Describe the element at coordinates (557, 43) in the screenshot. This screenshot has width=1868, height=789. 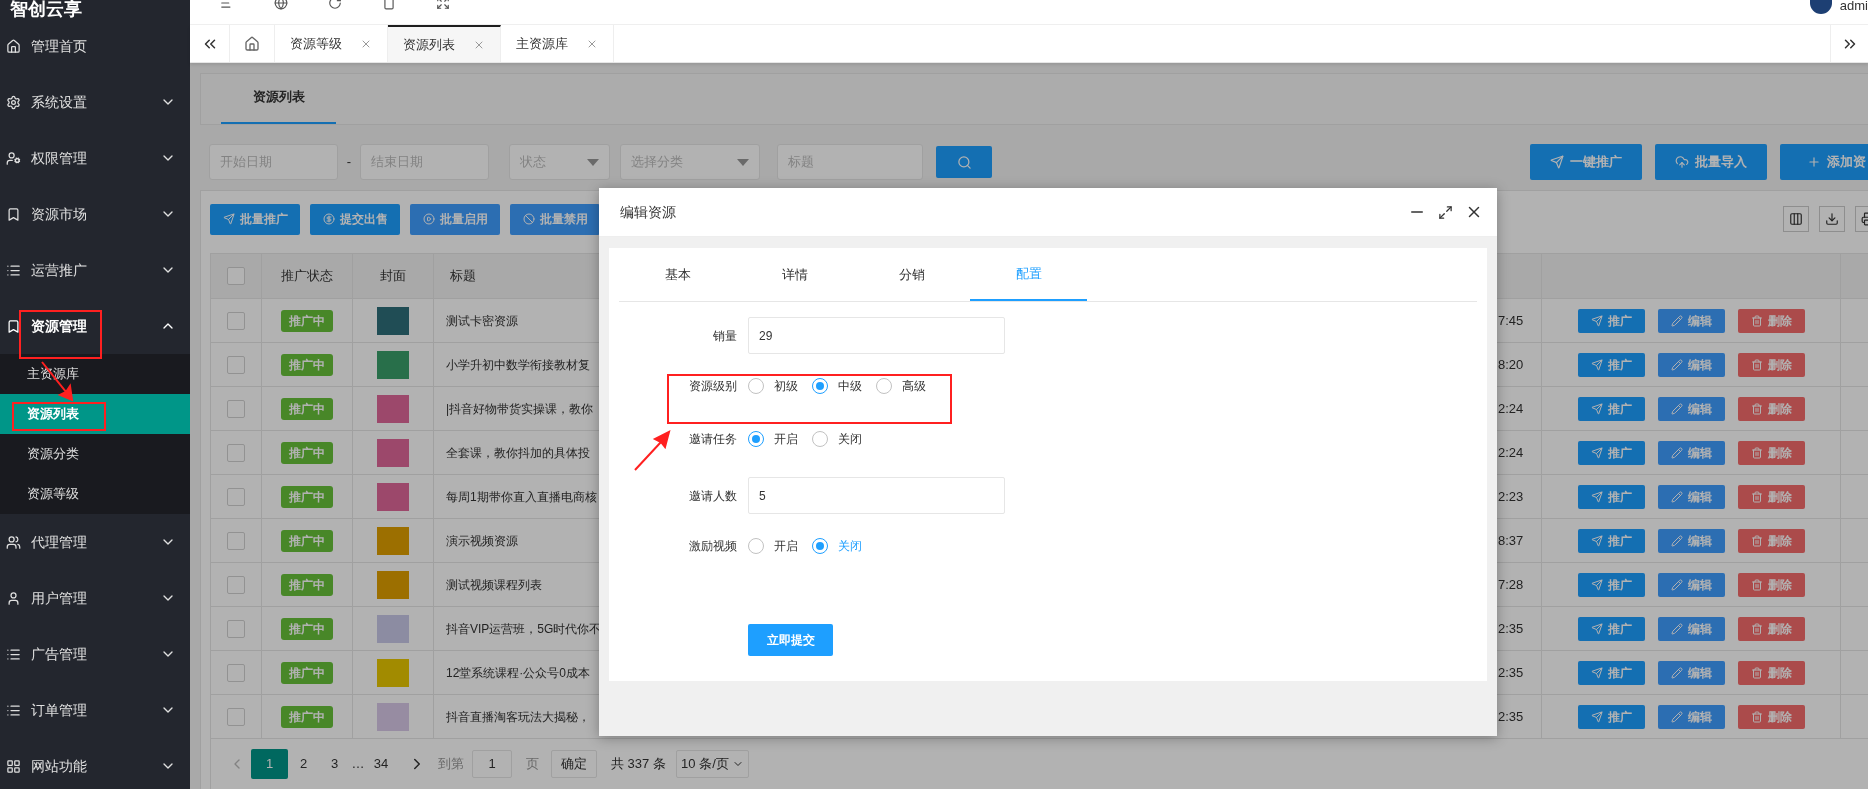
I see `page-tab: 主资源库` at that location.